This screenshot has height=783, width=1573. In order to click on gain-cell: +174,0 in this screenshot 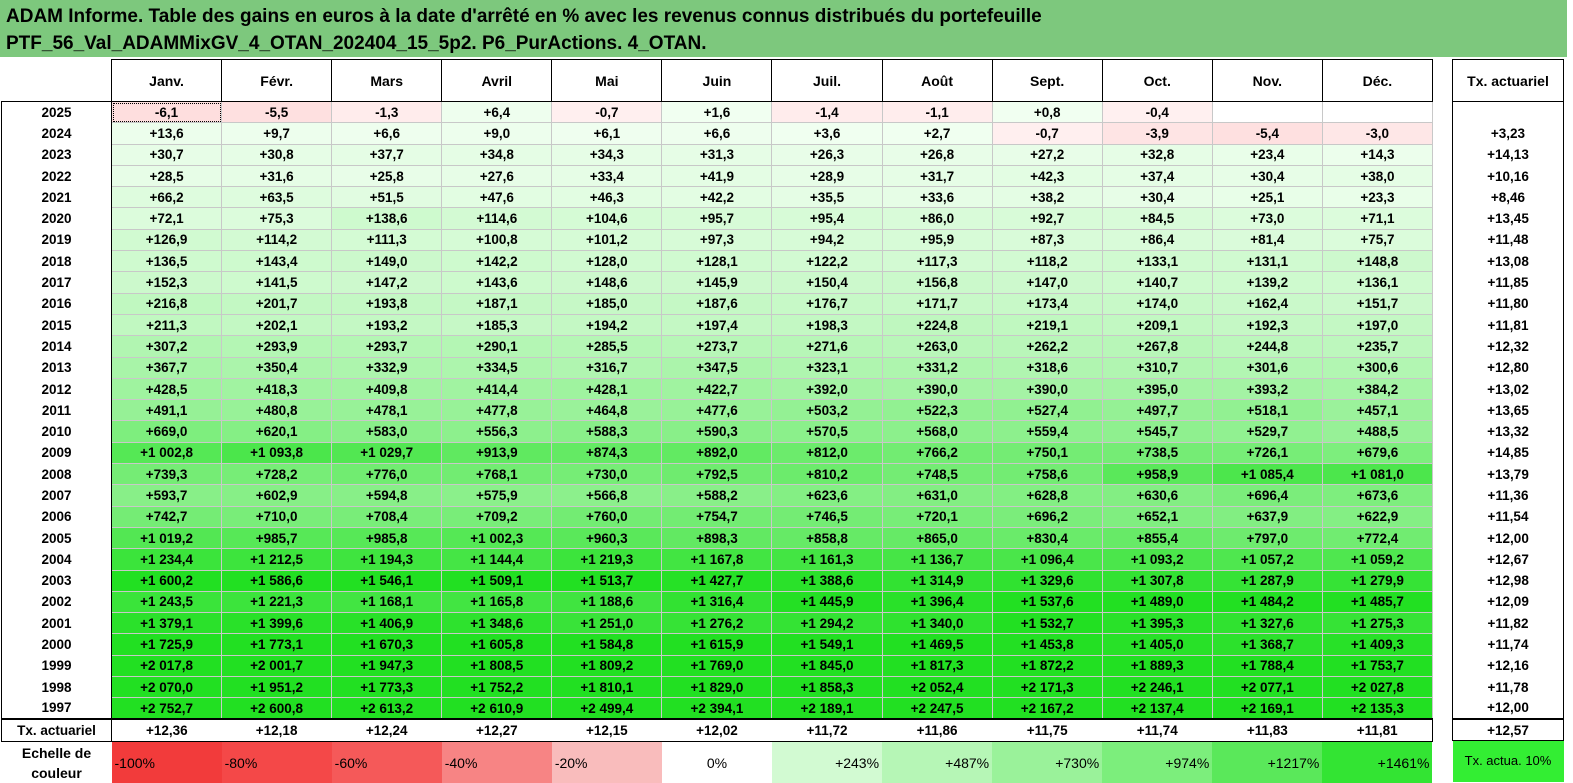, I will do `click(1157, 303)`.